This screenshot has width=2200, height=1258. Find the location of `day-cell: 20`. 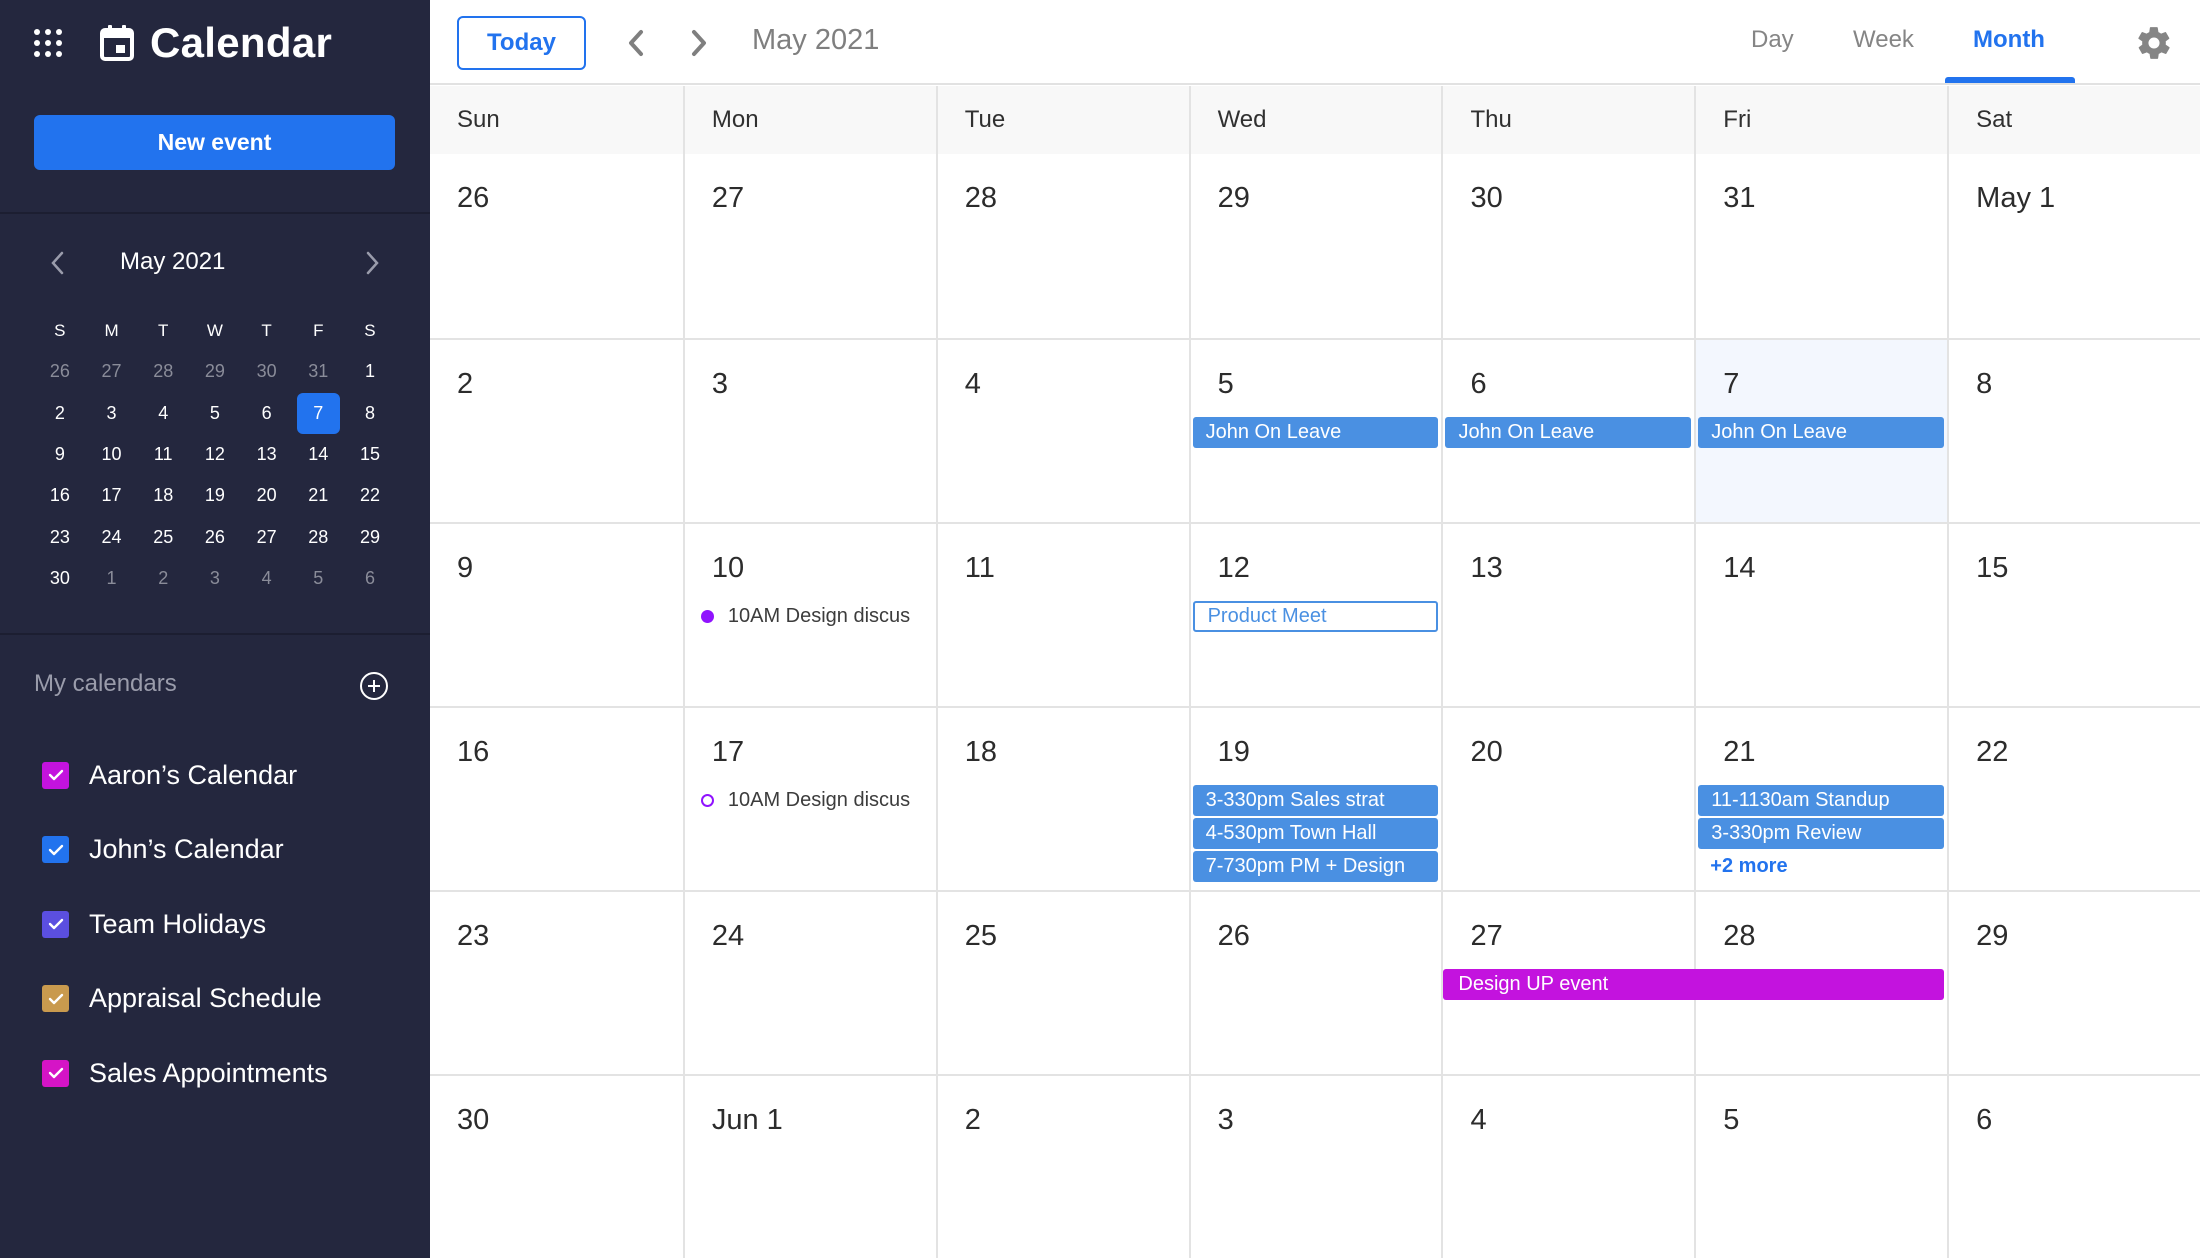

day-cell: 20 is located at coordinates (1567, 799).